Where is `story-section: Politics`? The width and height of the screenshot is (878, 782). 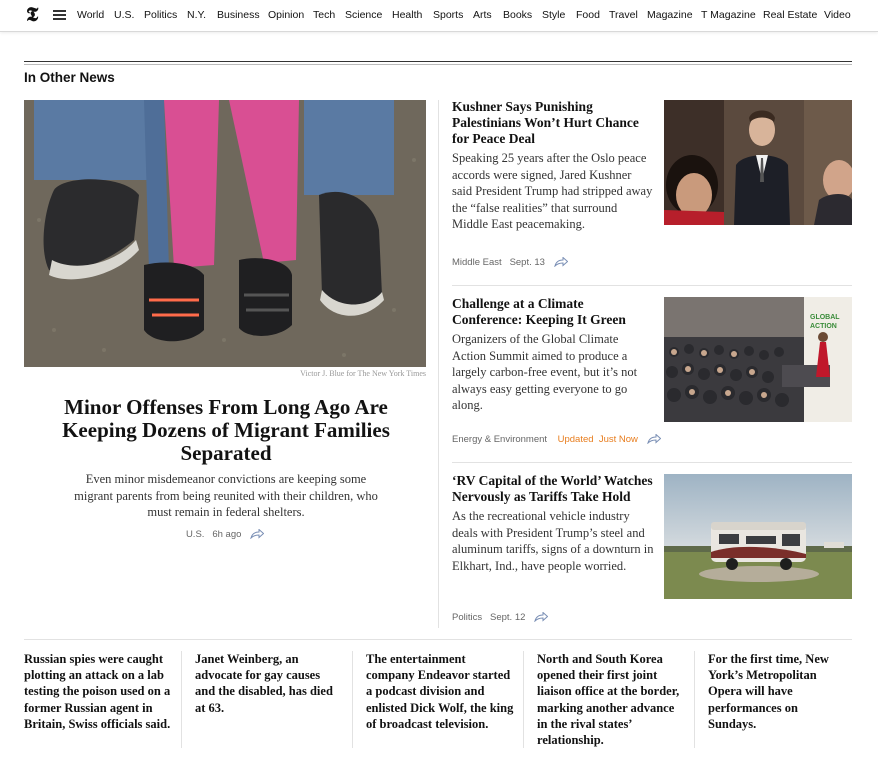
story-section: Politics is located at coordinates (467, 617).